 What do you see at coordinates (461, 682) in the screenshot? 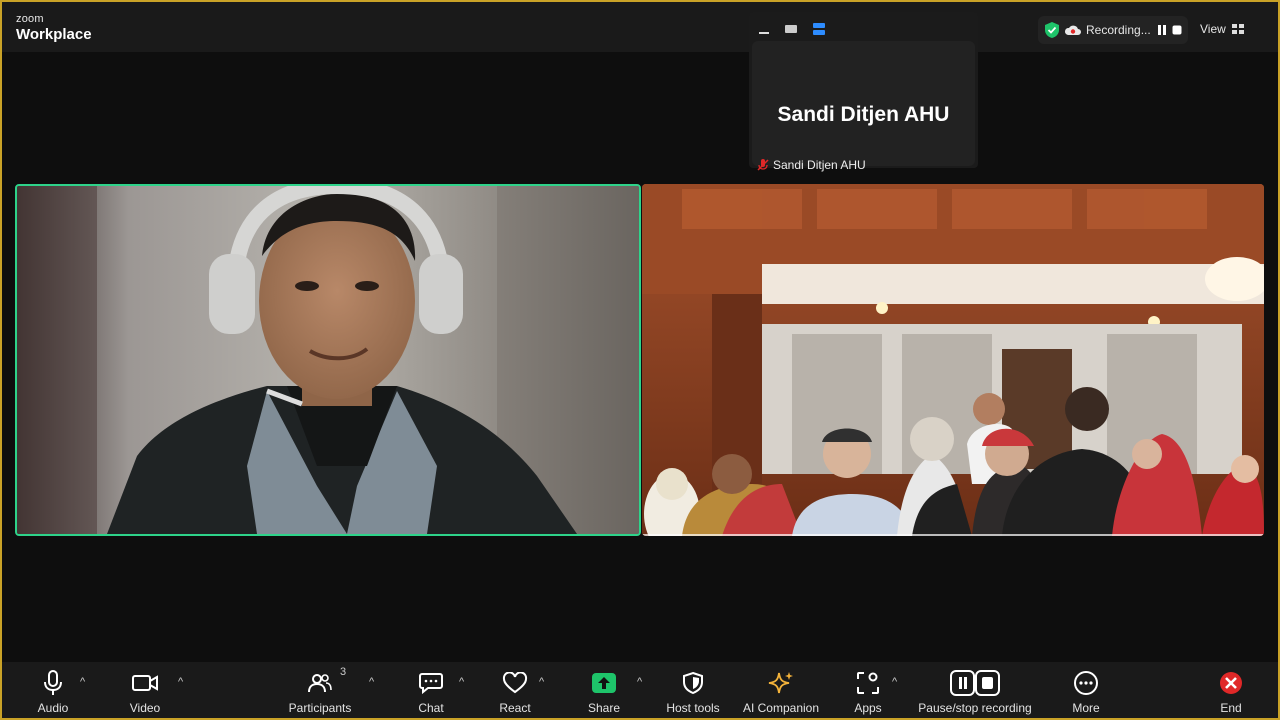
I see `chat-options-caret: ^` at bounding box center [461, 682].